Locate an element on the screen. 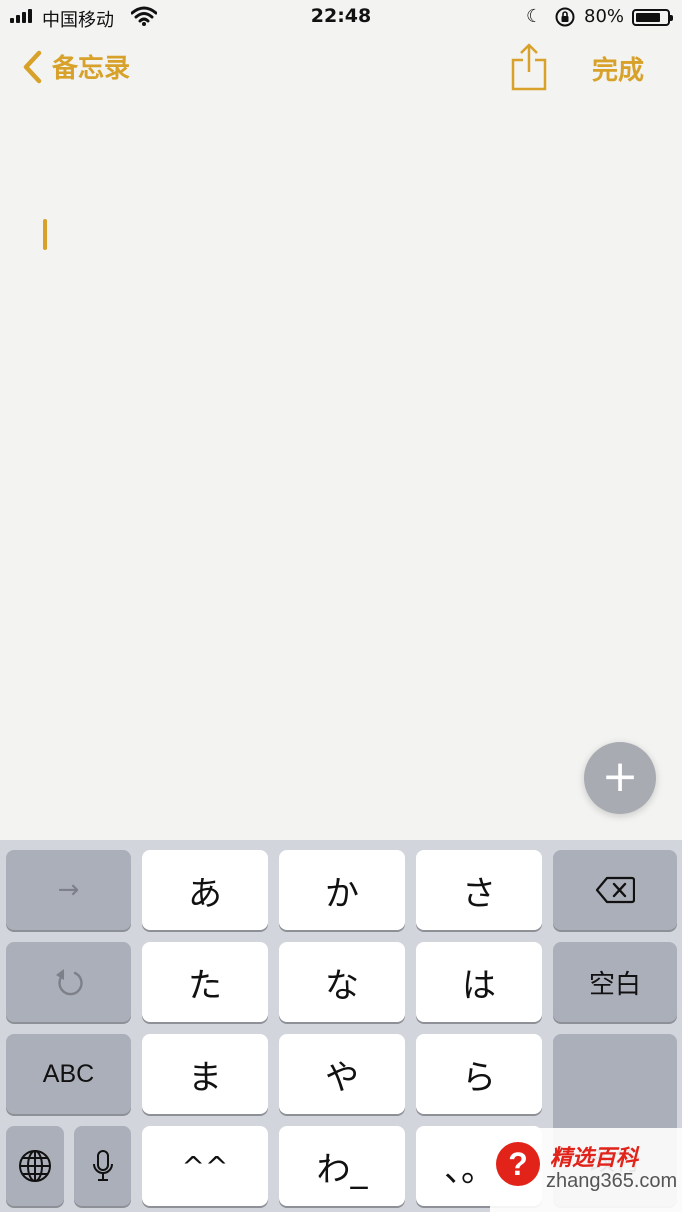 This screenshot has width=682, height=1212. status-bar: 中国移动 22:48 ☾ 80% is located at coordinates (341, 17).